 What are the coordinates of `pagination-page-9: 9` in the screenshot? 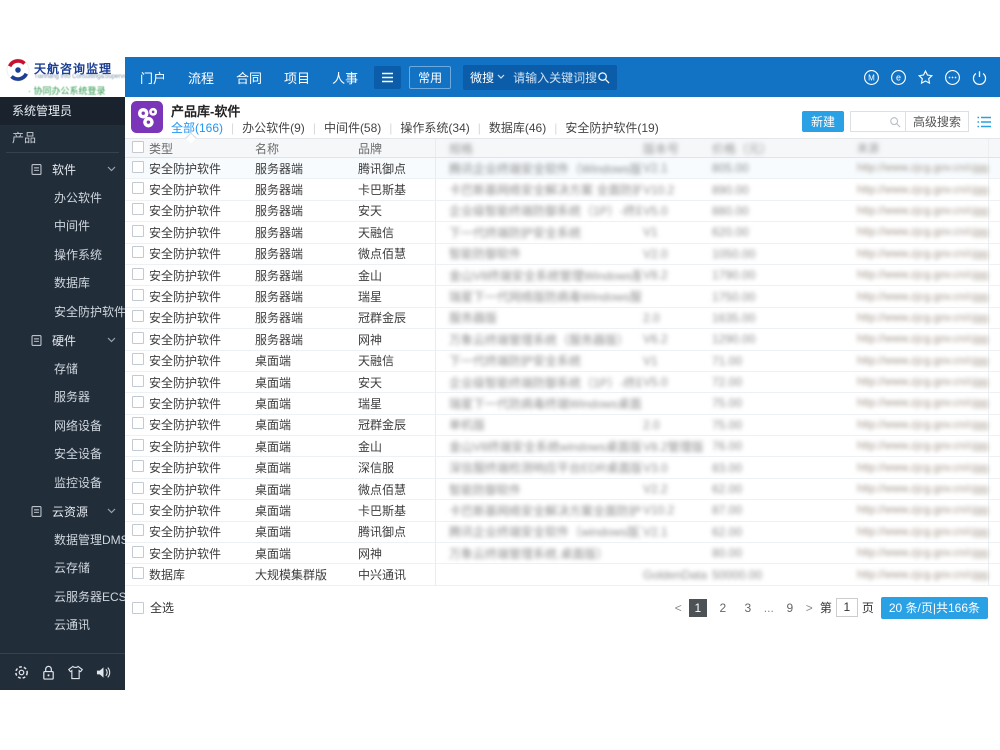 It's located at (790, 608).